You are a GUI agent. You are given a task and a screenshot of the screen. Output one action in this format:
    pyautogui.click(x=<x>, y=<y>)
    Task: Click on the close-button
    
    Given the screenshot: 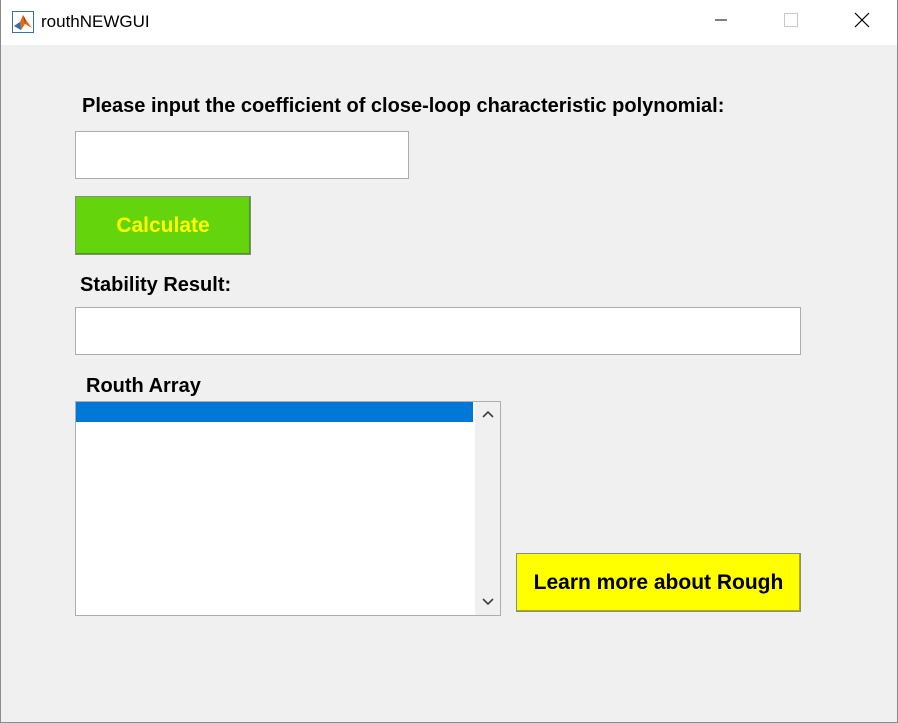 What is the action you would take?
    pyautogui.click(x=862, y=22)
    